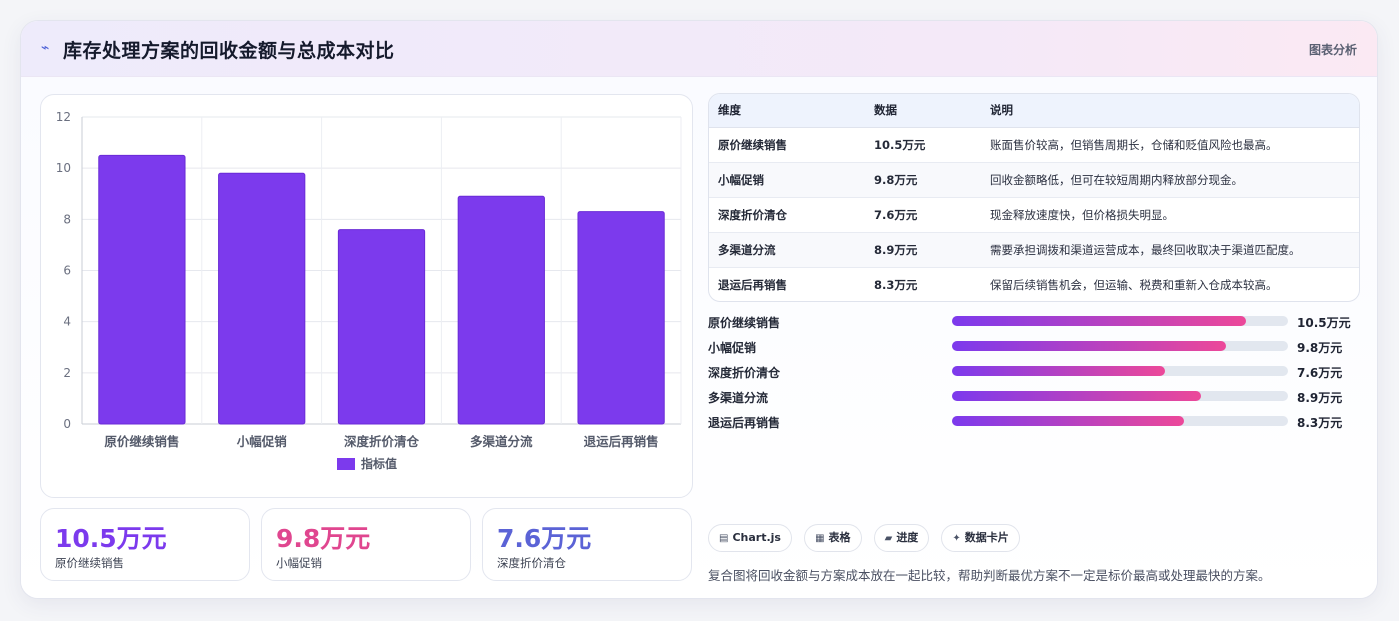 Image resolution: width=1399 pixels, height=621 pixels. Describe the element at coordinates (229, 51) in the screenshot. I see `page-title: 库存处理方案的回收金额与总成本对比` at that location.